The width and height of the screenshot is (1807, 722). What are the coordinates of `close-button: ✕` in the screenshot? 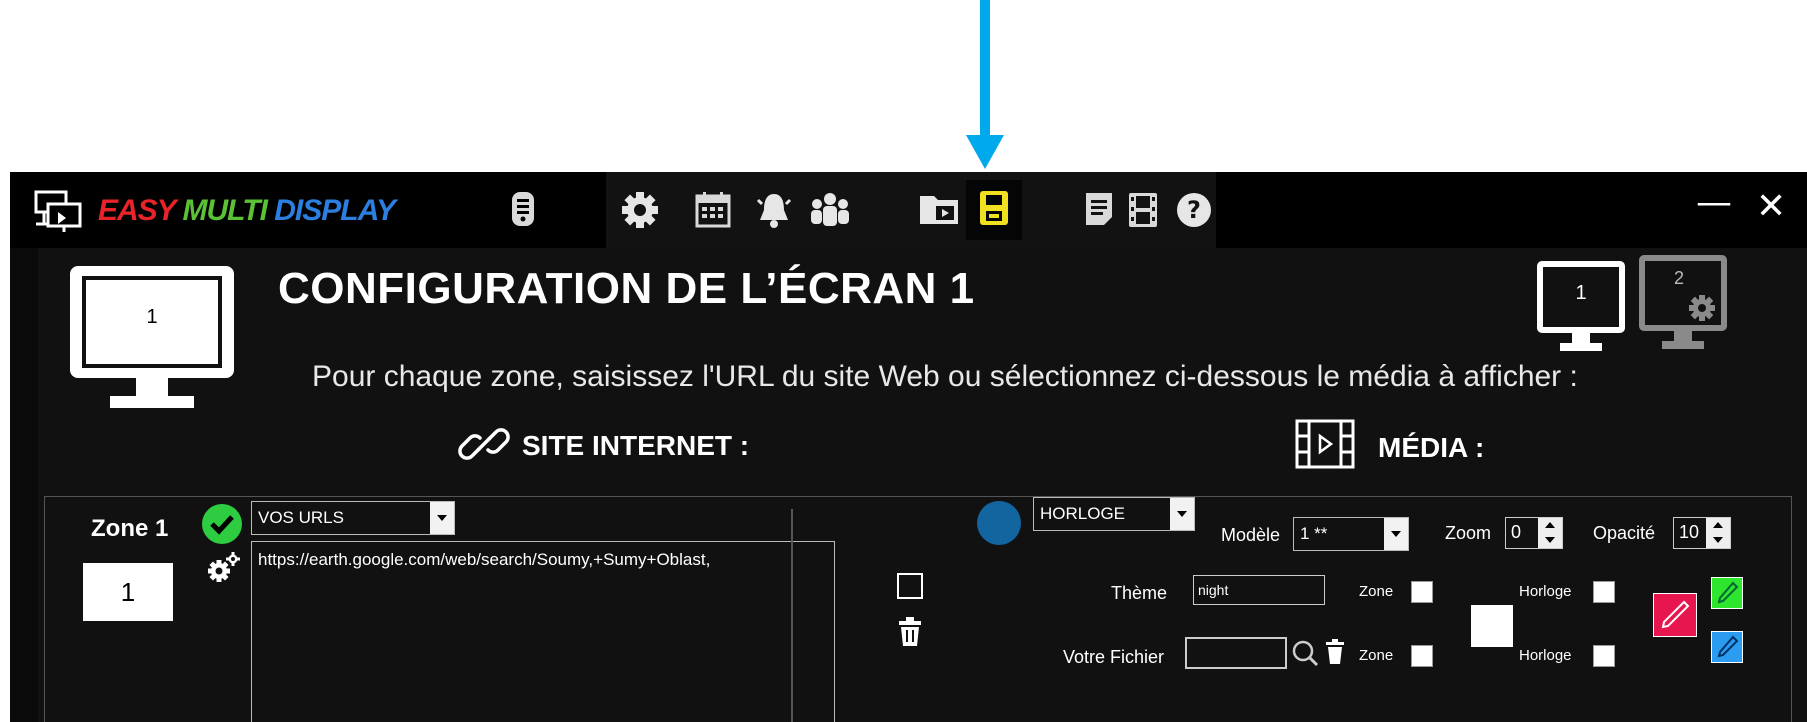 It's located at (1771, 206).